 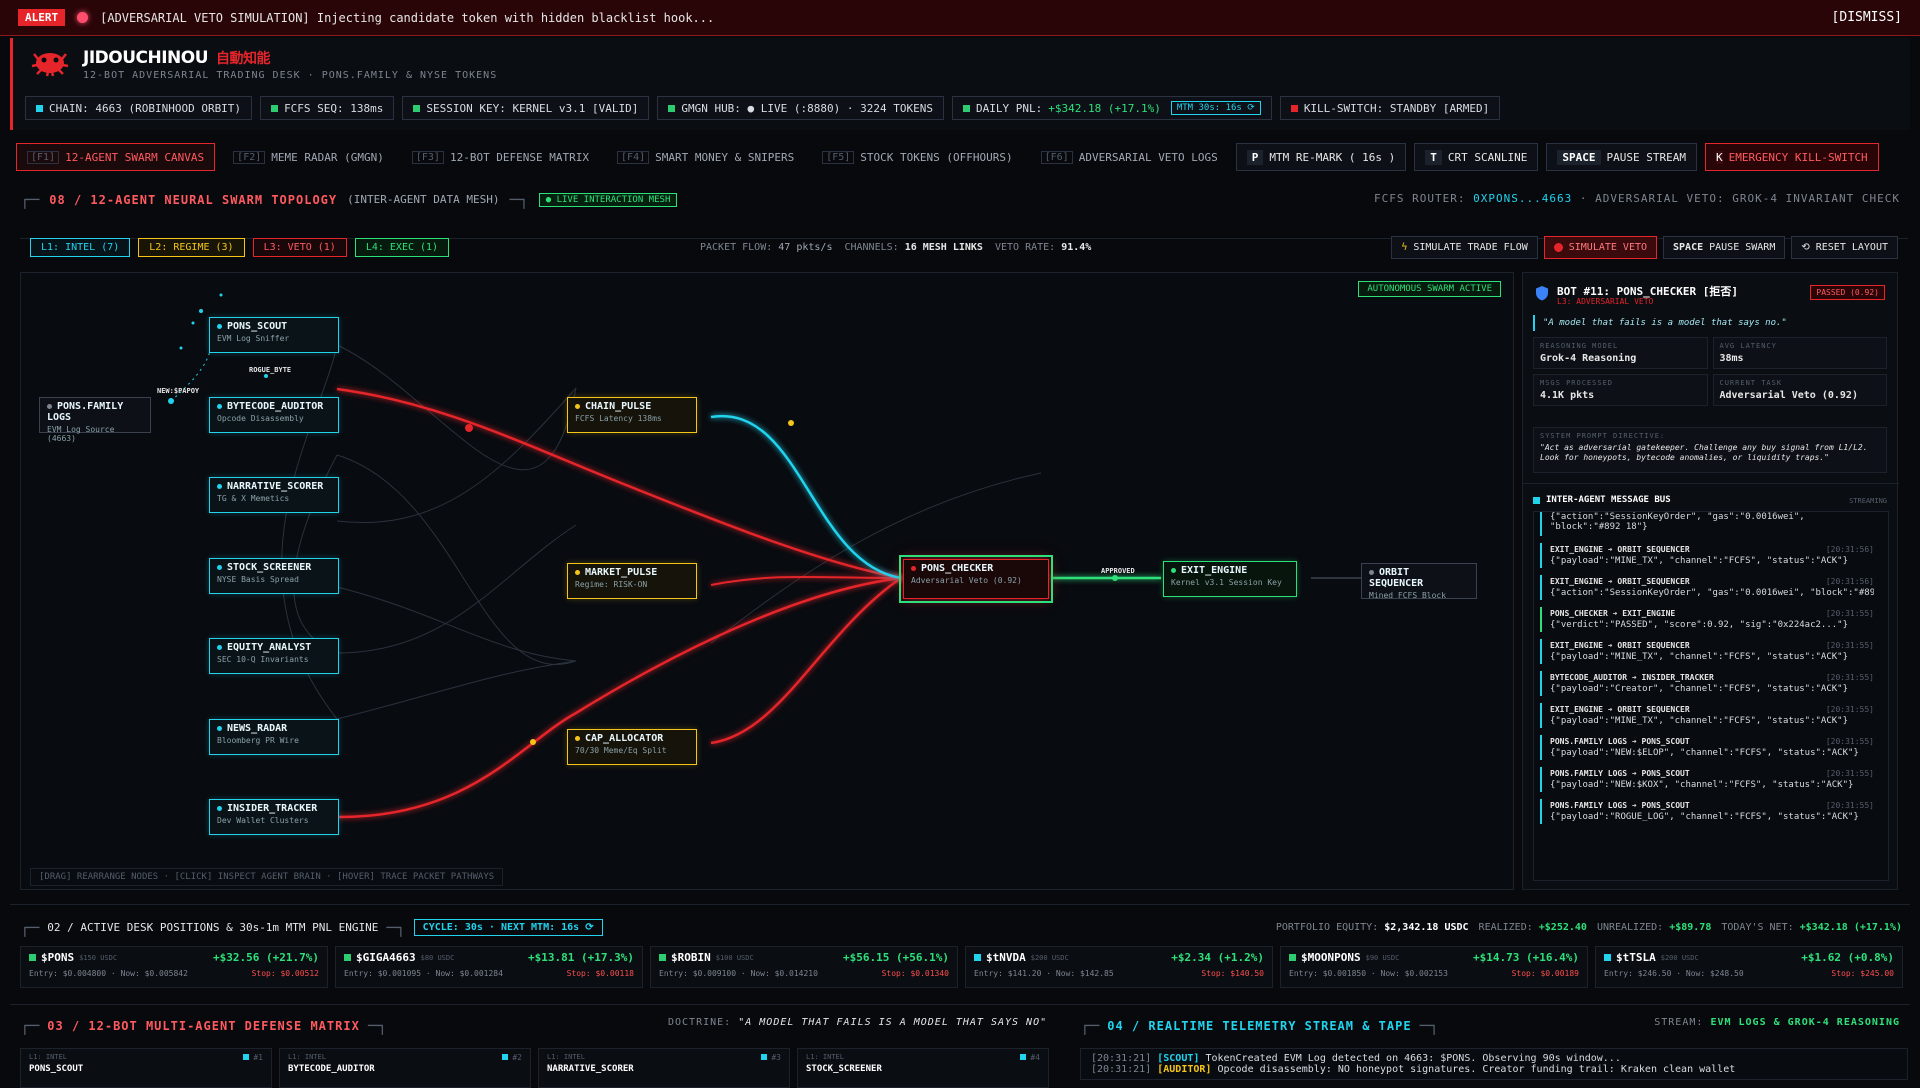 I want to click on layer-filter-veto: L3: VETO (1), so click(x=299, y=247).